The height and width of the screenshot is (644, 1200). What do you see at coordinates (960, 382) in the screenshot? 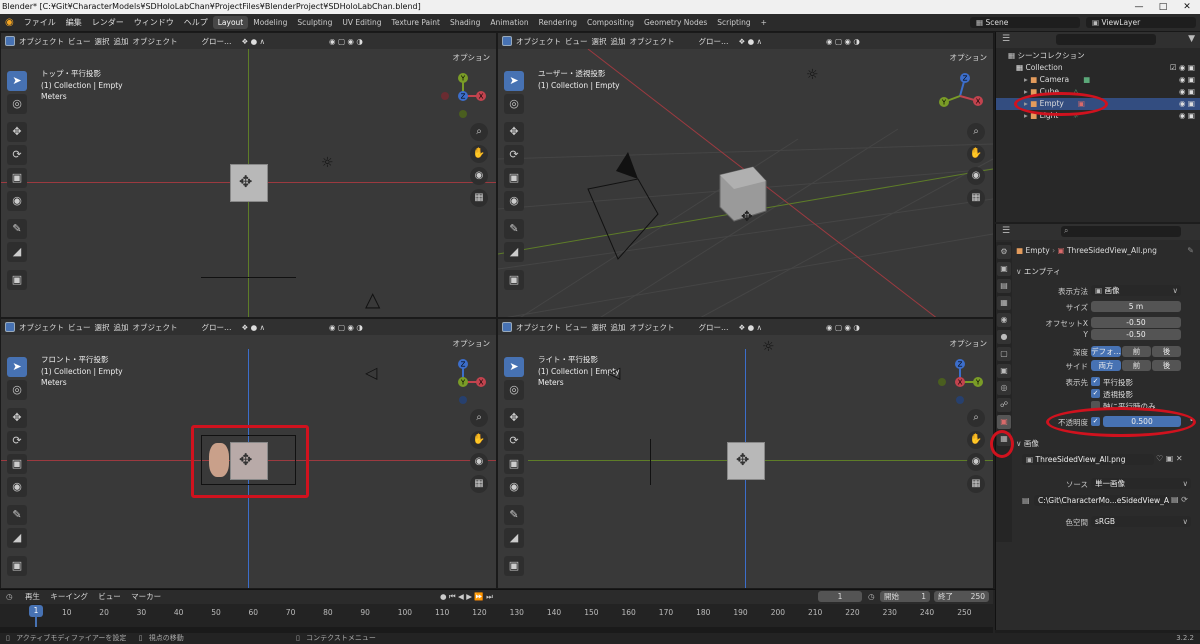
I see `navigation-gizmo: Z Y X` at bounding box center [960, 382].